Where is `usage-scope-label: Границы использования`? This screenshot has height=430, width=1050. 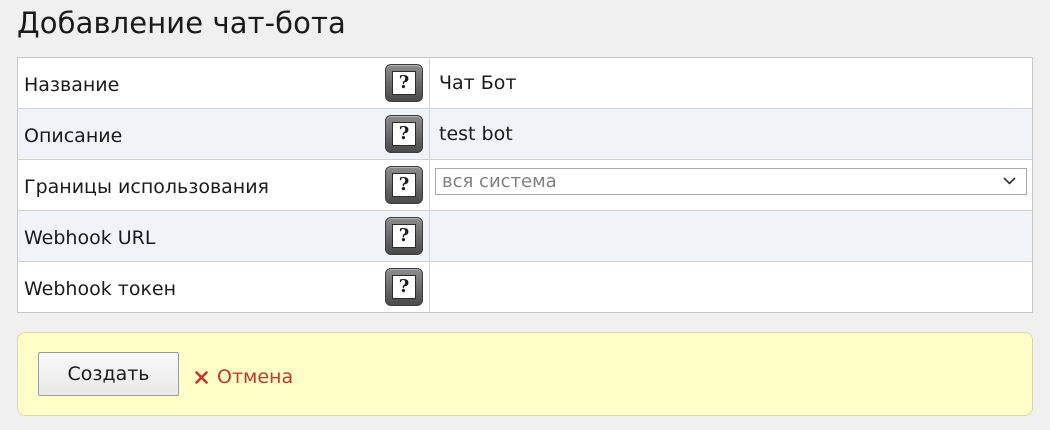 usage-scope-label: Границы использования is located at coordinates (146, 187).